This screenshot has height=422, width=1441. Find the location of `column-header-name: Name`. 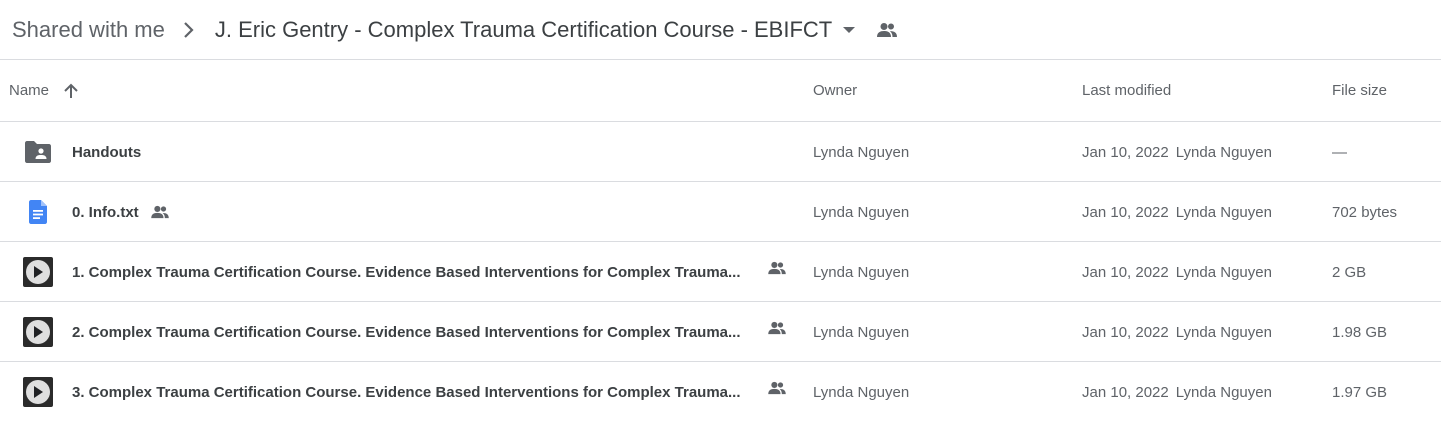

column-header-name: Name is located at coordinates (44, 90).